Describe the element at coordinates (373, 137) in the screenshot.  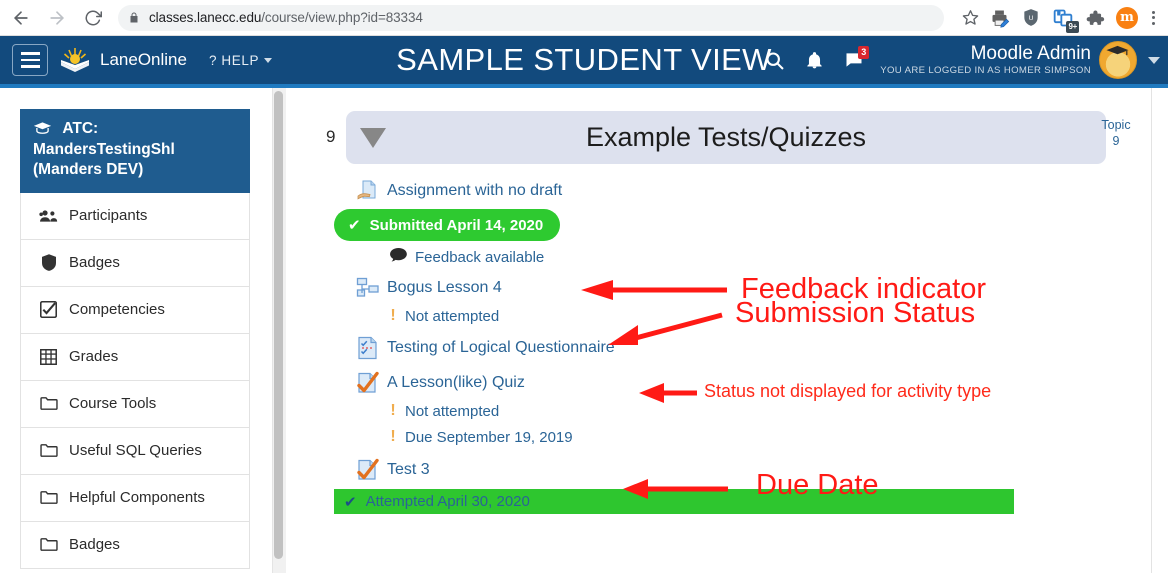
I see `collapse-triangle-icon` at that location.